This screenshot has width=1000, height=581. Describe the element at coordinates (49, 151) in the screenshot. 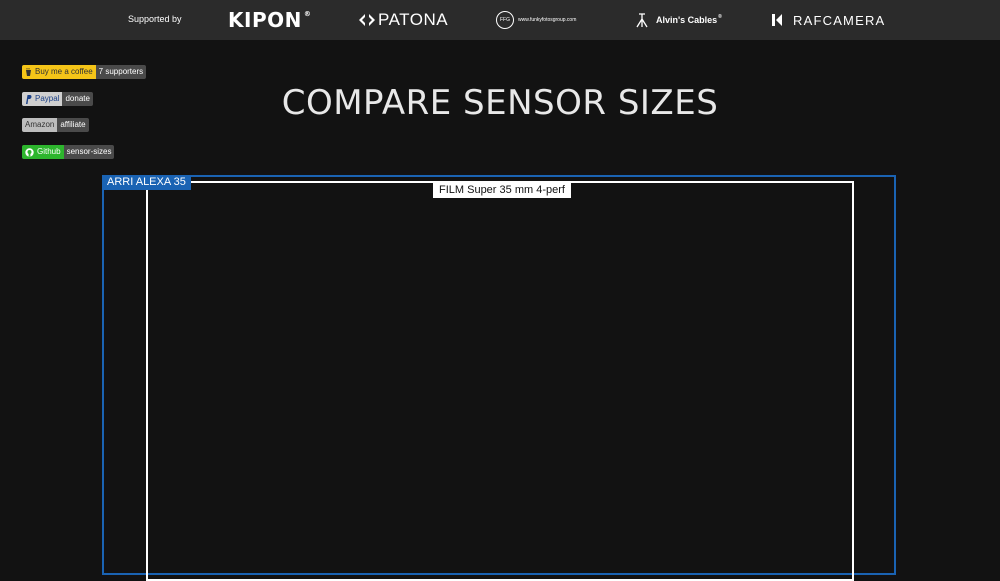

I see `github-badge-label: Github` at that location.